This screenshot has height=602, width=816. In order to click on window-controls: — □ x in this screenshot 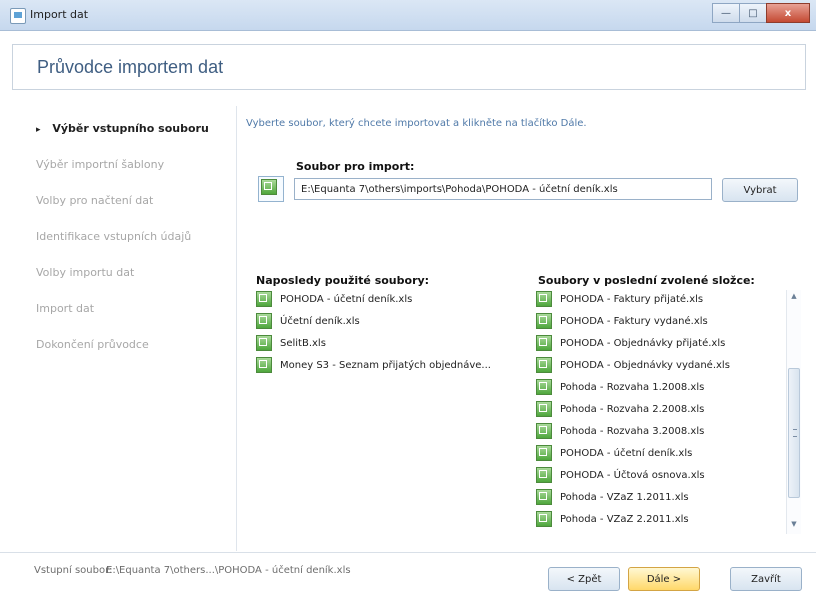, I will do `click(761, 13)`.